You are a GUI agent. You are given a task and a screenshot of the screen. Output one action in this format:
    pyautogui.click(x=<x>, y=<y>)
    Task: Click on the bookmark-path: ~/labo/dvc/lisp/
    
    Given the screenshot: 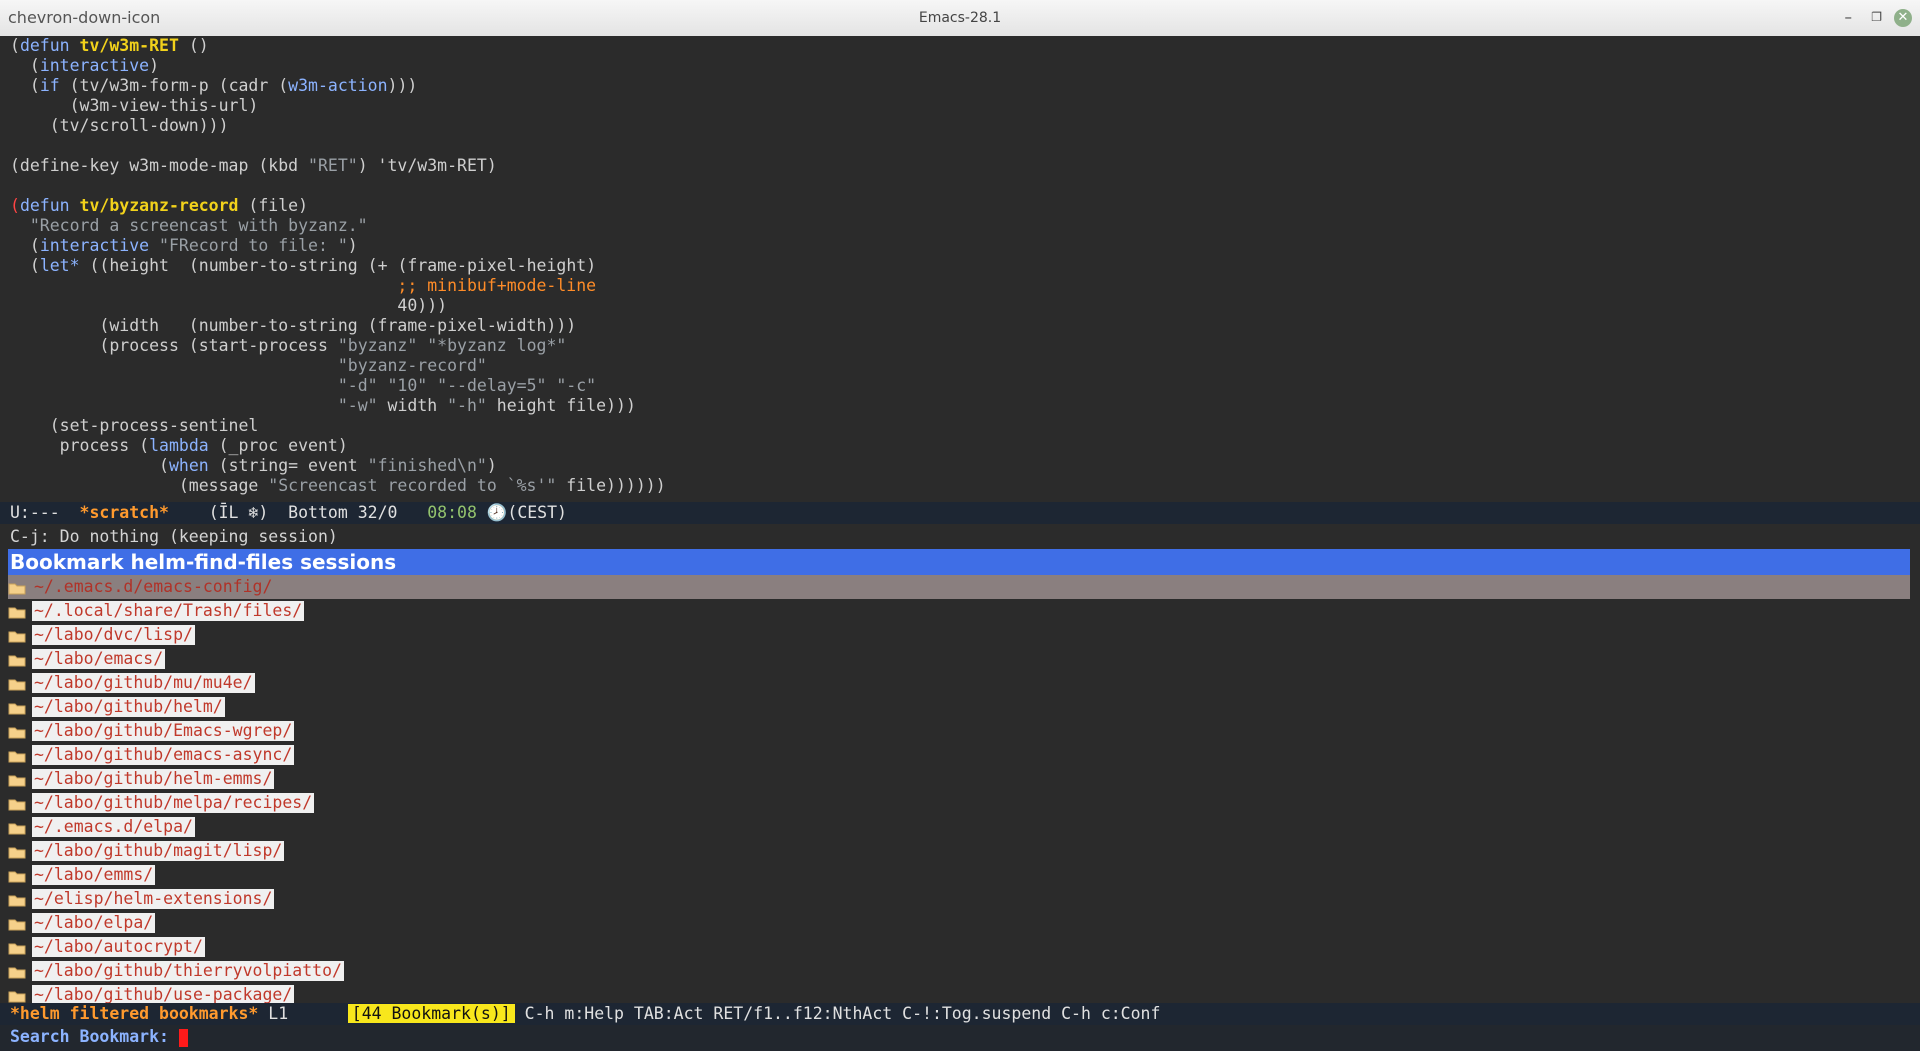 What is the action you would take?
    pyautogui.click(x=113, y=635)
    